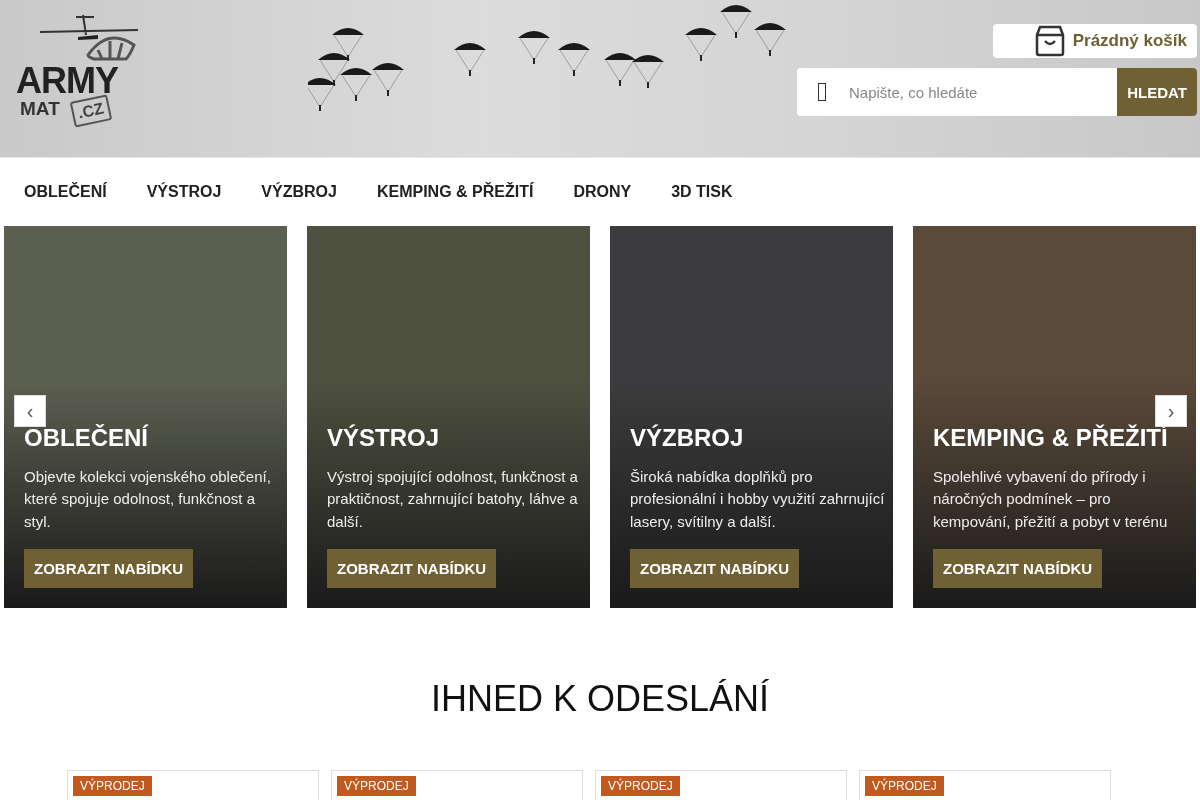 The image size is (1200, 800). I want to click on nav-link: VÝZBROJ, so click(299, 192).